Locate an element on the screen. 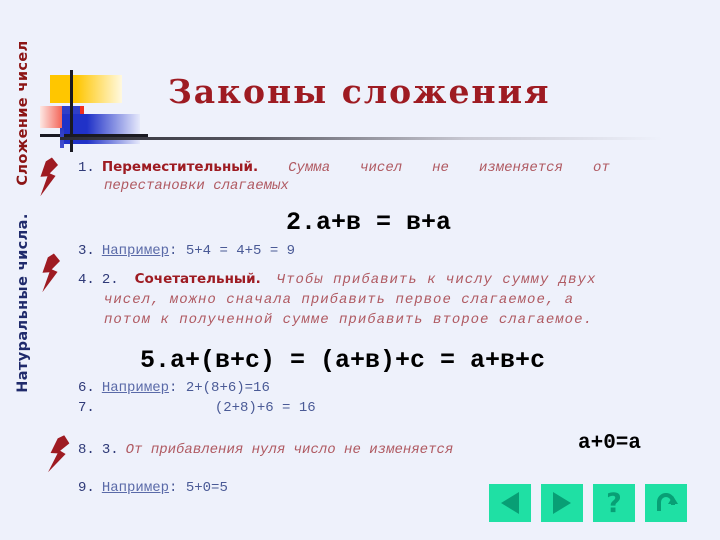 Image resolution: width=720 pixels, height=540 pixels. return-button is located at coordinates (666, 503).